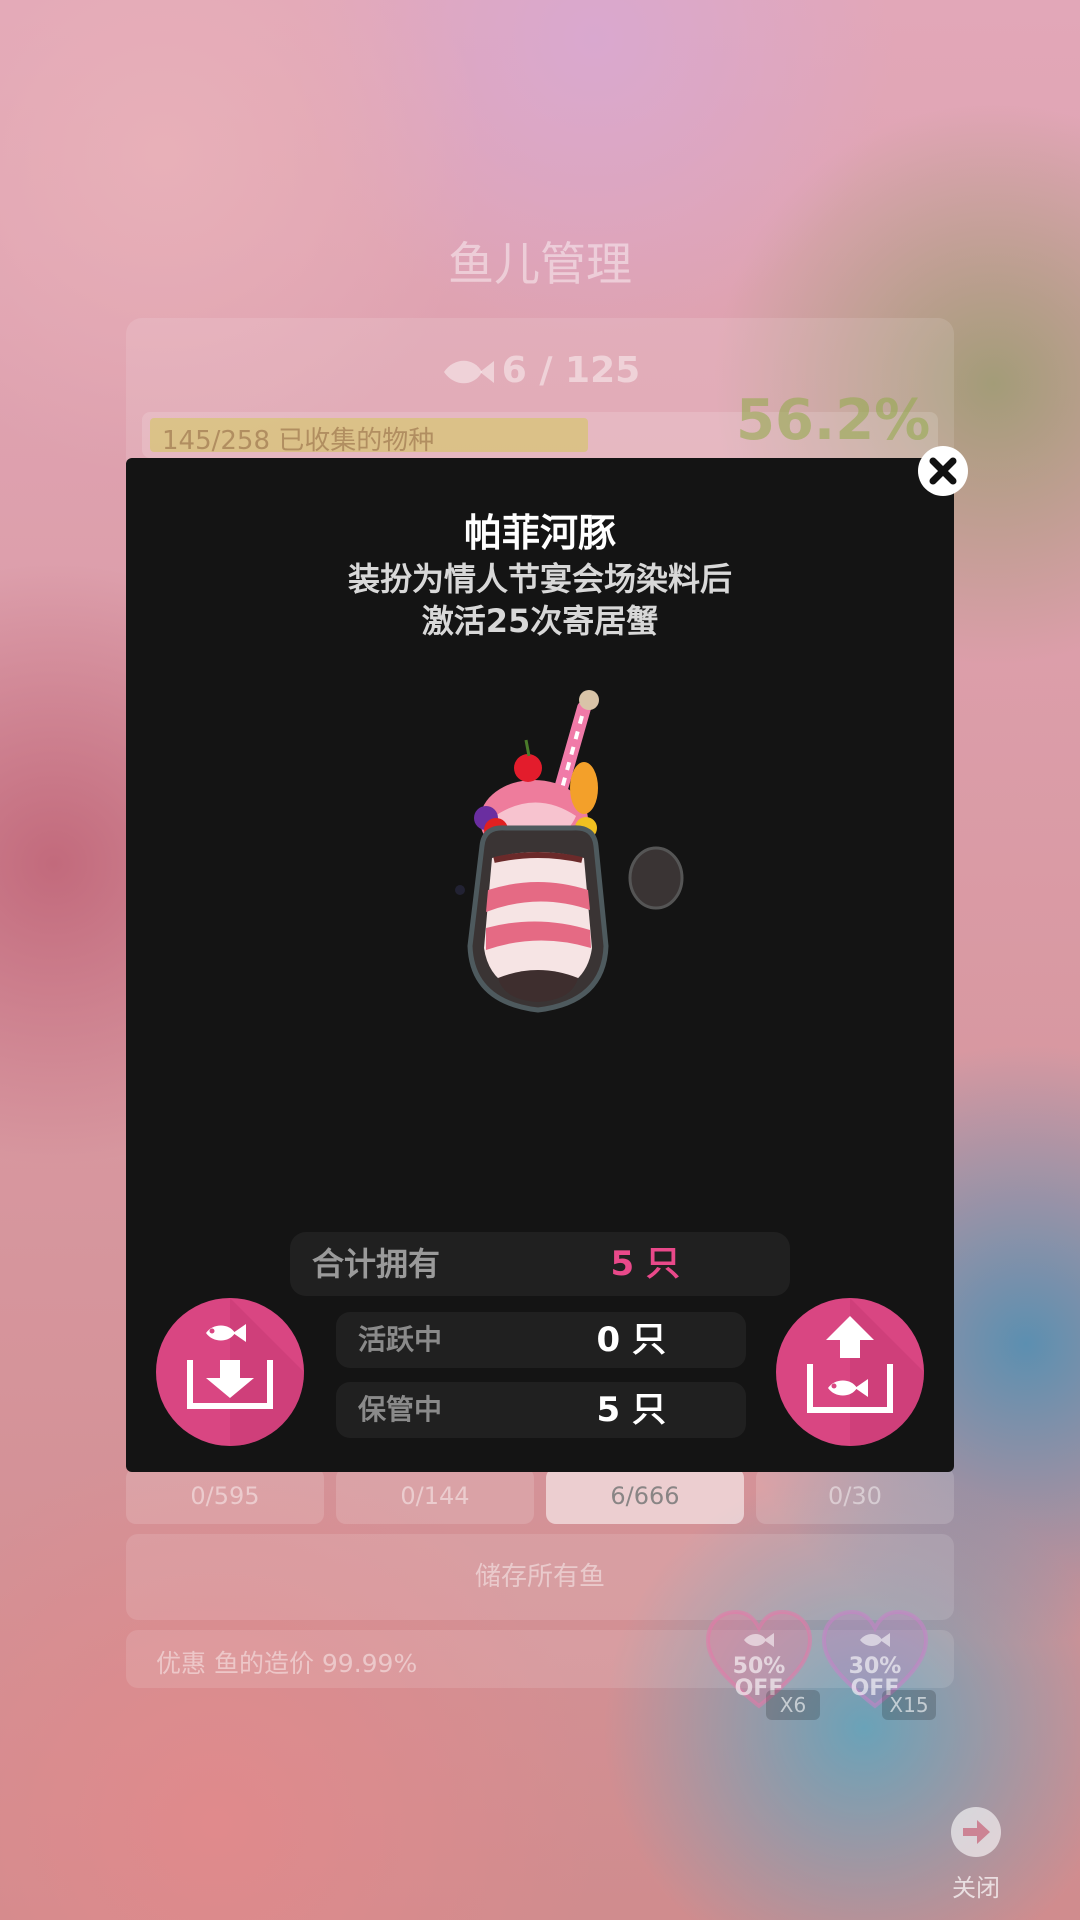 The width and height of the screenshot is (1080, 1920). I want to click on stored-value: 5 只, so click(631, 1410).